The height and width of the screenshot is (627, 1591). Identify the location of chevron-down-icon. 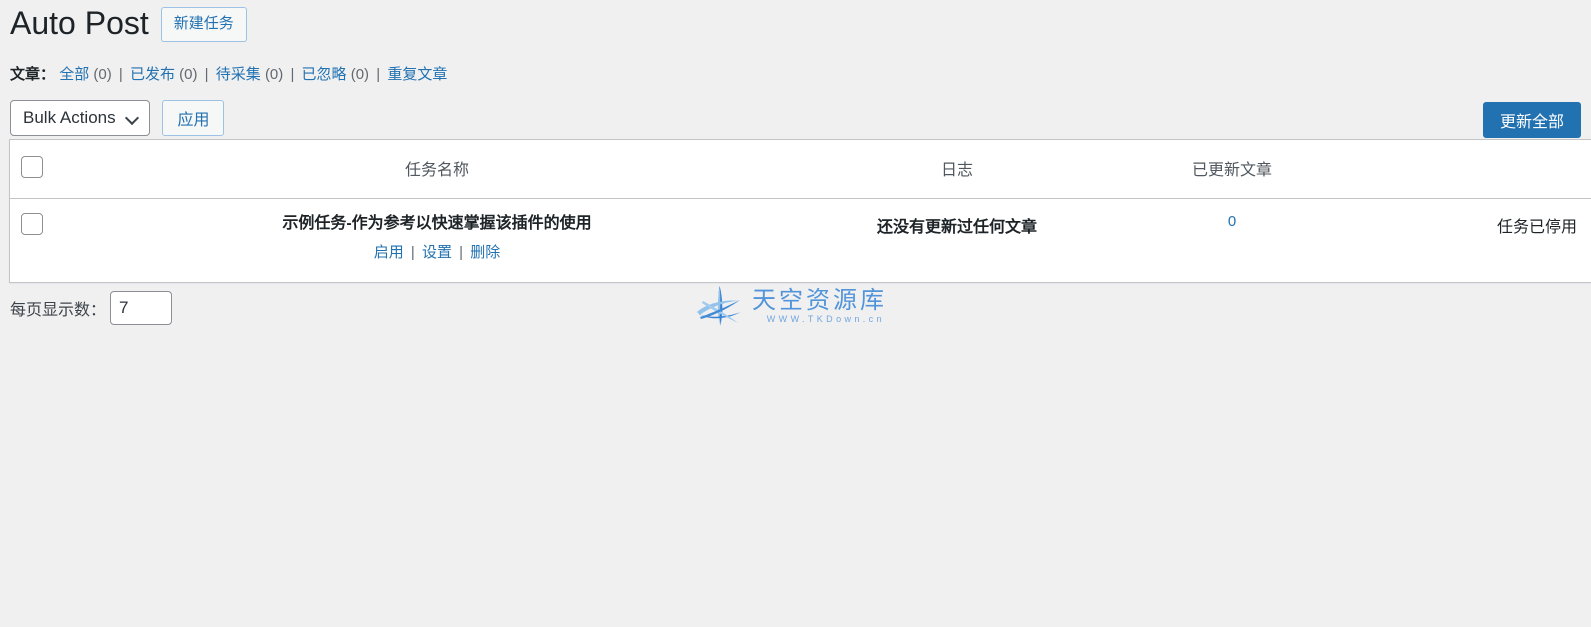
(133, 118).